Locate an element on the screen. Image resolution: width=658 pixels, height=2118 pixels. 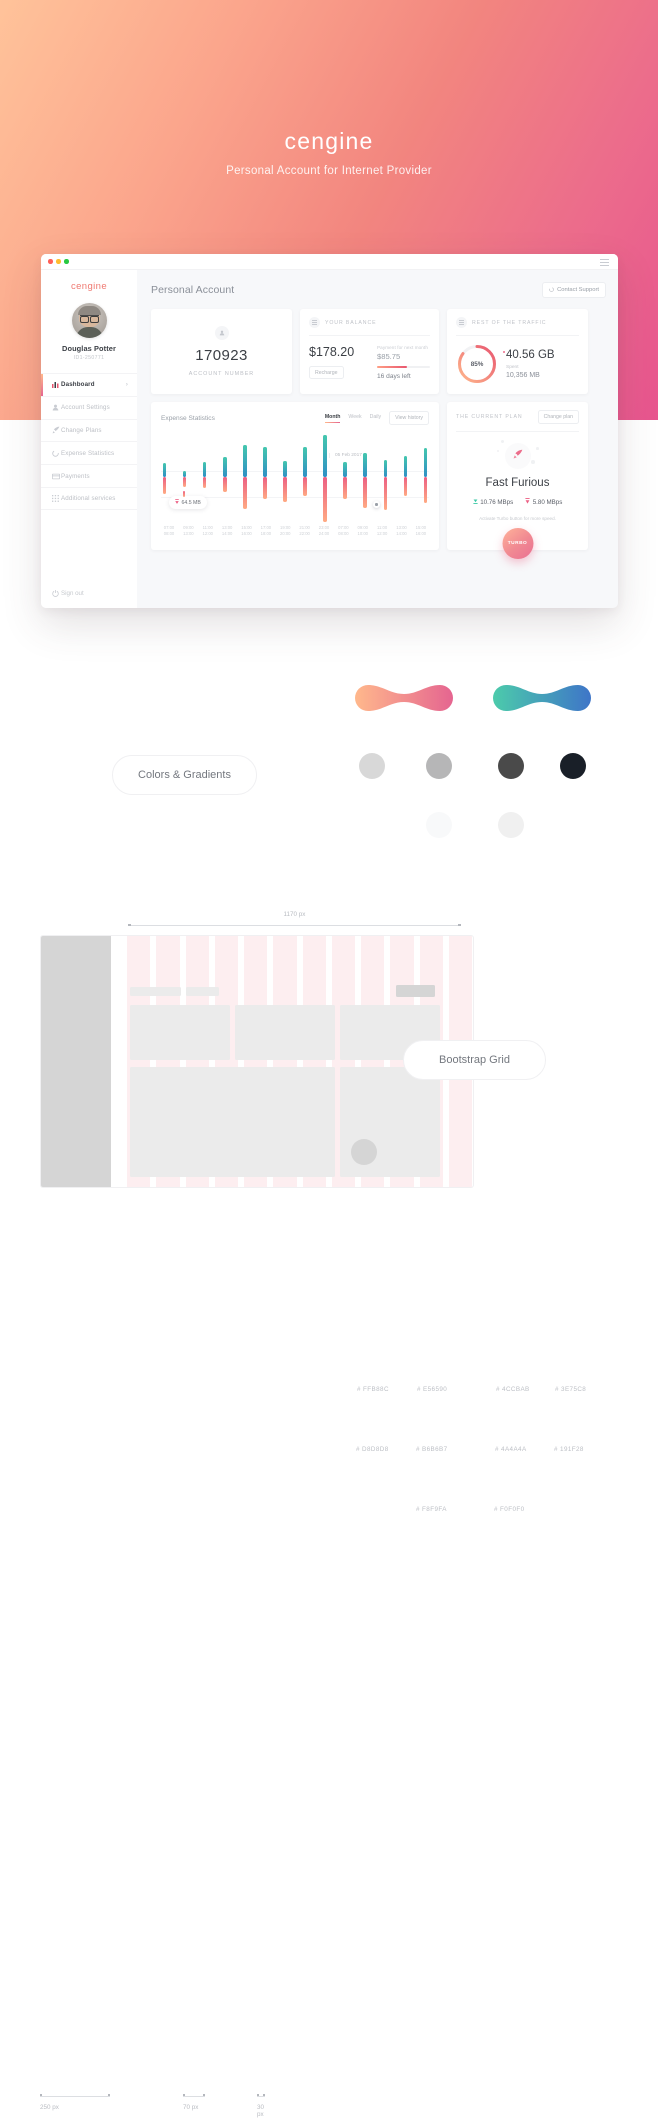
grid-block-title is located at coordinates (155, 991).